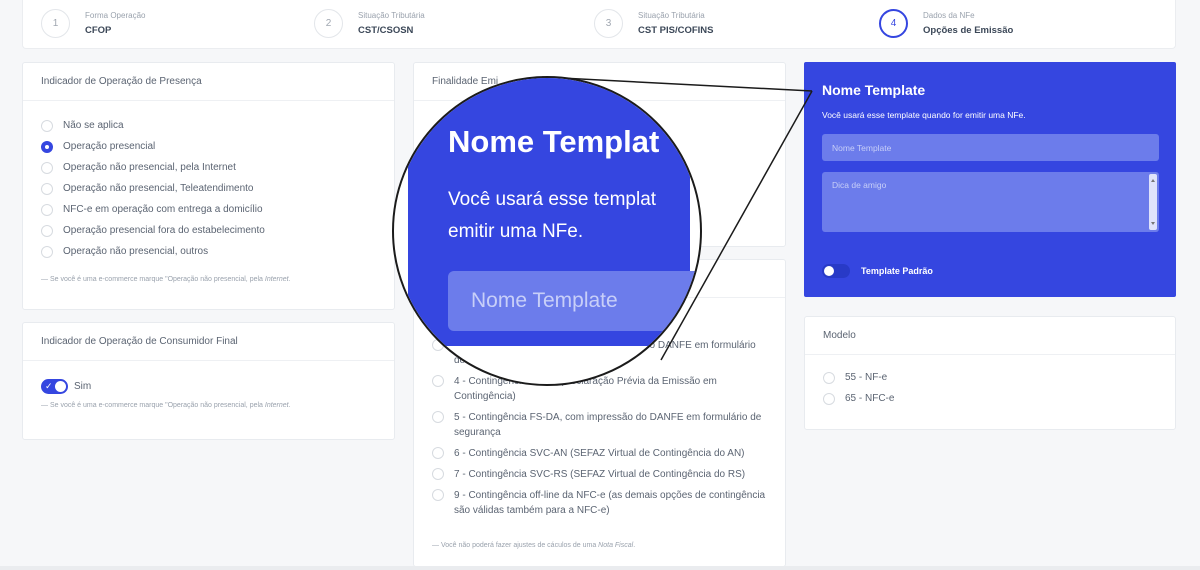  Describe the element at coordinates (208, 82) in the screenshot. I see `card-title: Indicador de Operação de Presença` at that location.